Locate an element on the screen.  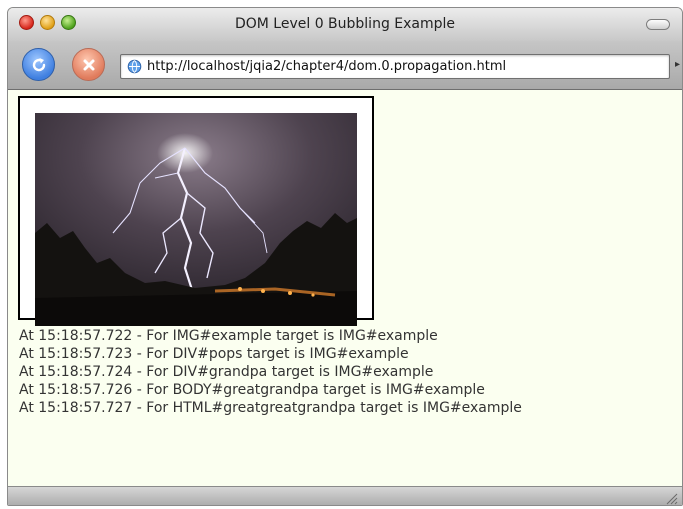
window-title: DOM Level 0 Bubbling Example is located at coordinates (345, 24).